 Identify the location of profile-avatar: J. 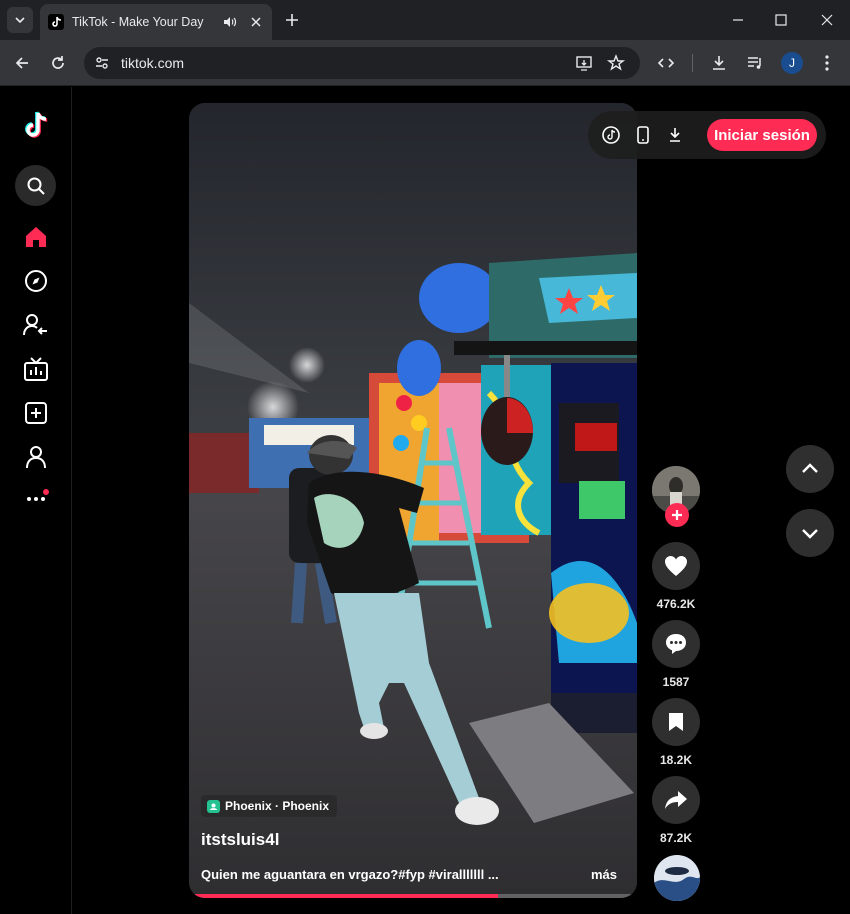
(792, 63).